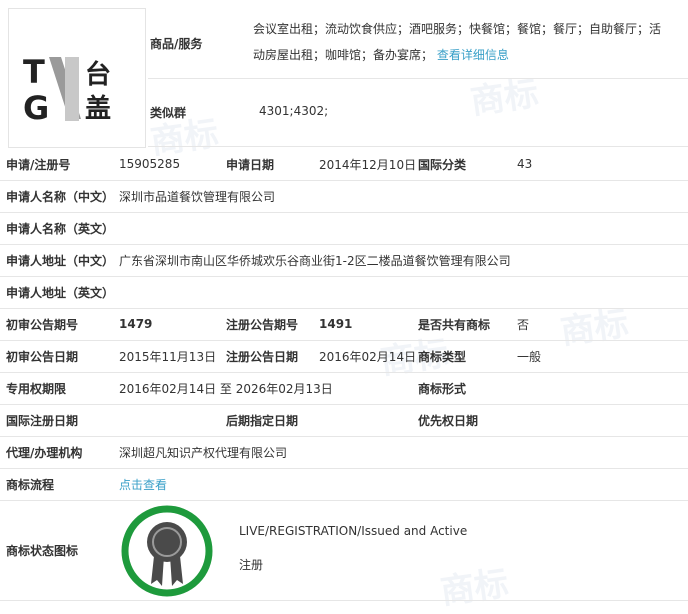 The height and width of the screenshot is (614, 688). Describe the element at coordinates (42, 420) in the screenshot. I see `intl-reg-date-label: 国际注册日期` at that location.